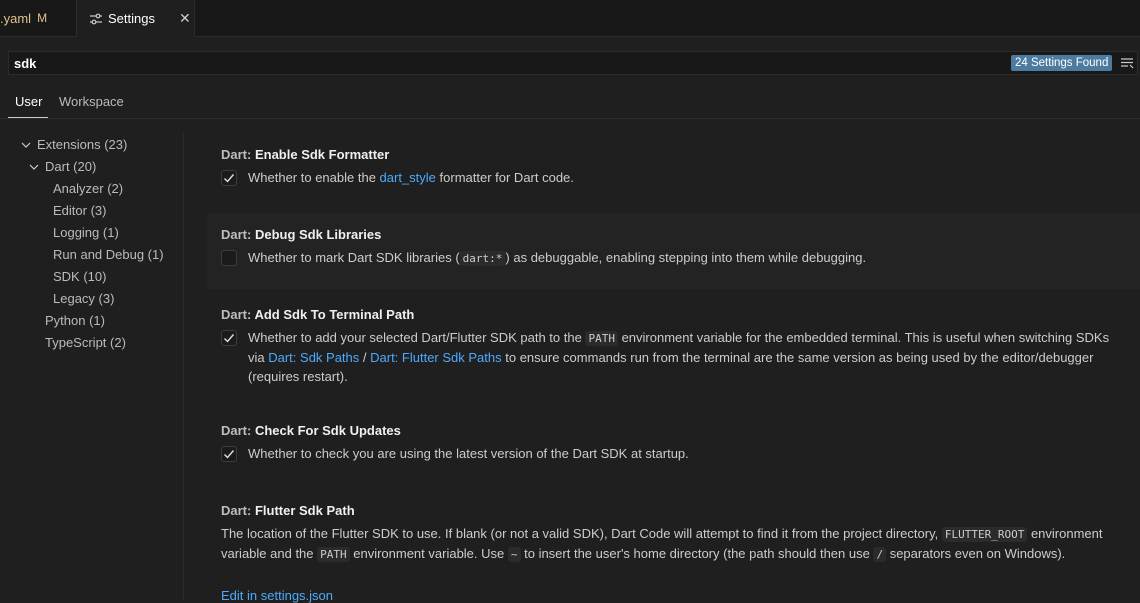 This screenshot has height=603, width=1140. I want to click on toc-item-python: Python (1), so click(75, 320).